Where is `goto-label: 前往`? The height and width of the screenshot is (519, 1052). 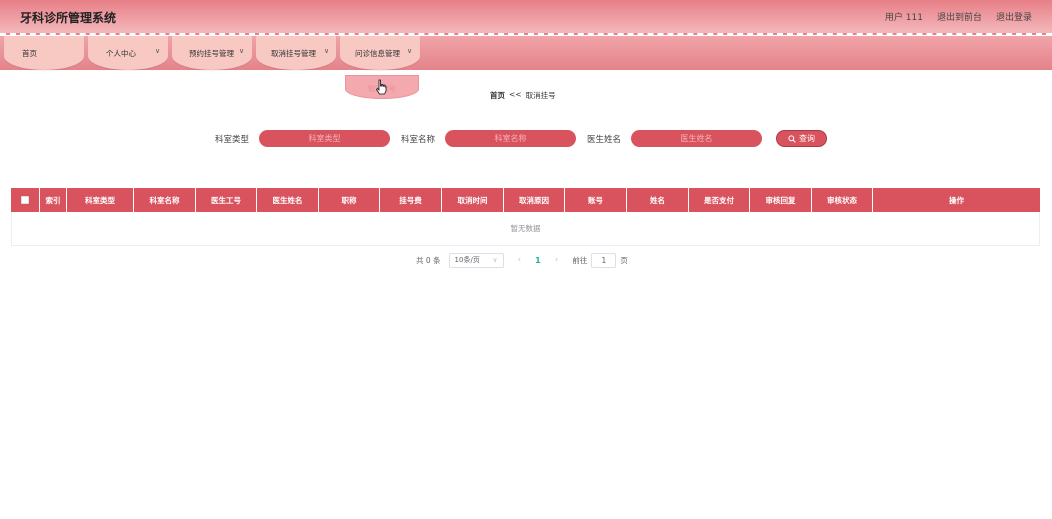
goto-label: 前往 is located at coordinates (580, 260).